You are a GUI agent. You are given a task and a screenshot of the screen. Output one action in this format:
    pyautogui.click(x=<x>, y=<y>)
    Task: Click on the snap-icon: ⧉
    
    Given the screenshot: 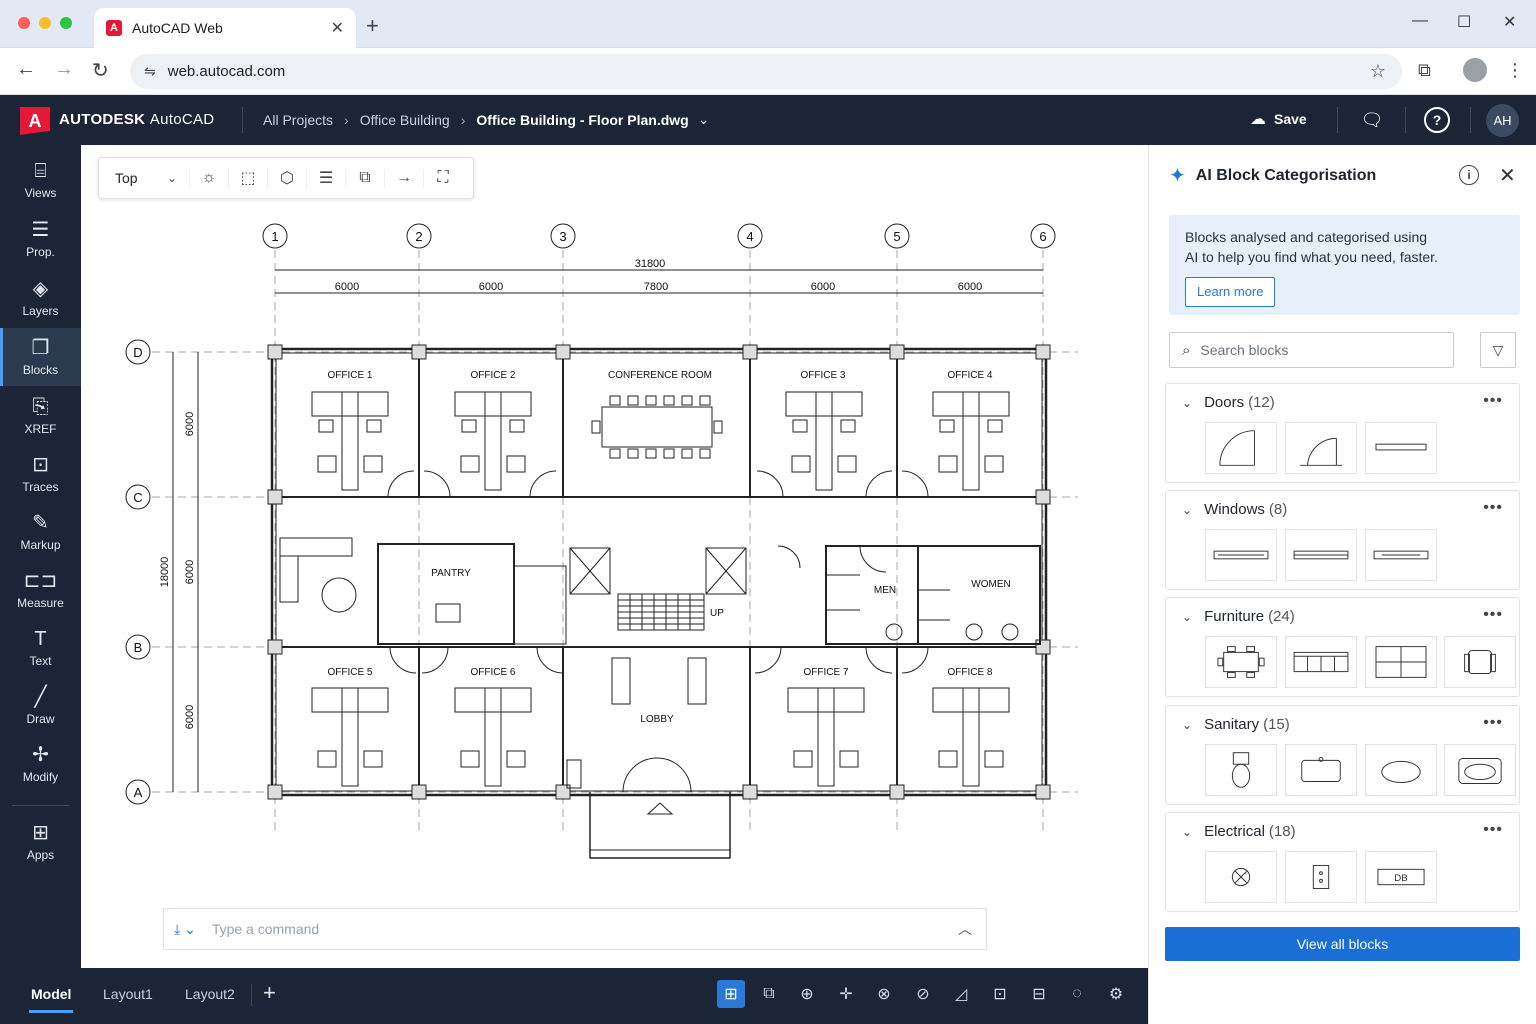 What is the action you would take?
    pyautogui.click(x=769, y=994)
    